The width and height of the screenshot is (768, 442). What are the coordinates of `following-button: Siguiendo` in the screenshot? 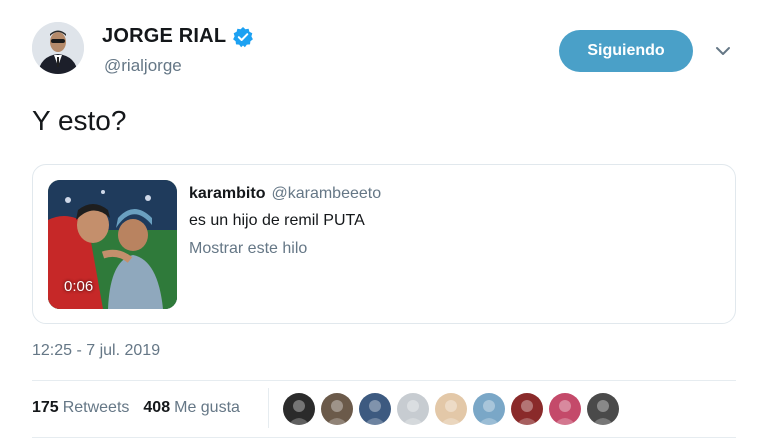 It's located at (626, 51).